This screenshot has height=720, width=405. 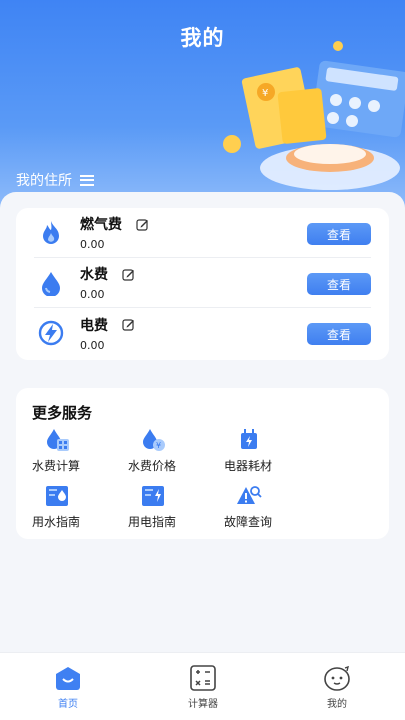 I want to click on calculator-icon, so click(x=203, y=678).